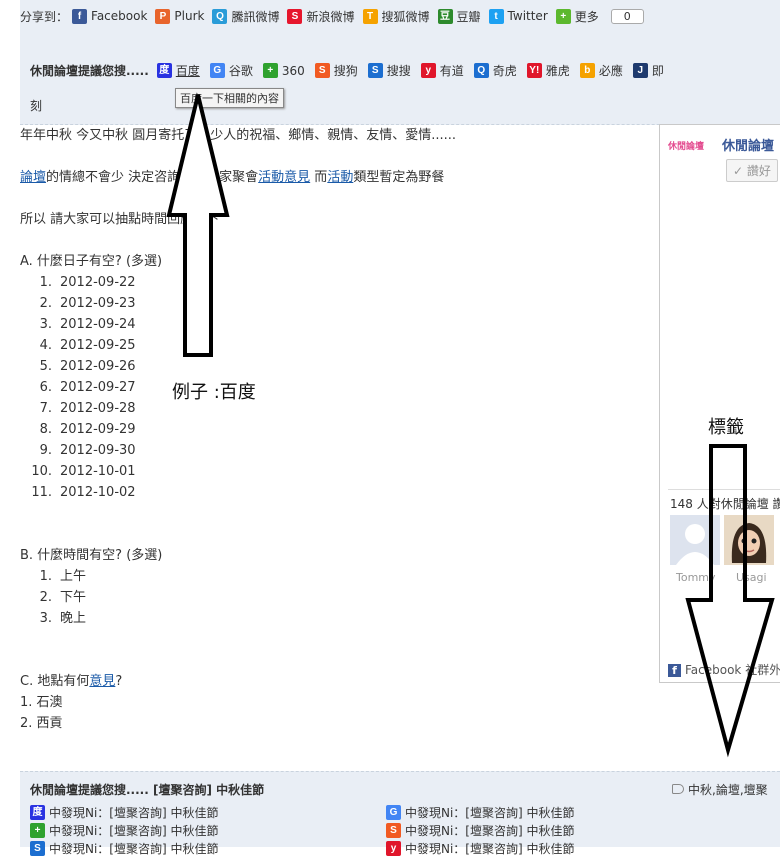 The width and height of the screenshot is (780, 857). Describe the element at coordinates (37, 848) in the screenshot. I see `soso-icon: S` at that location.